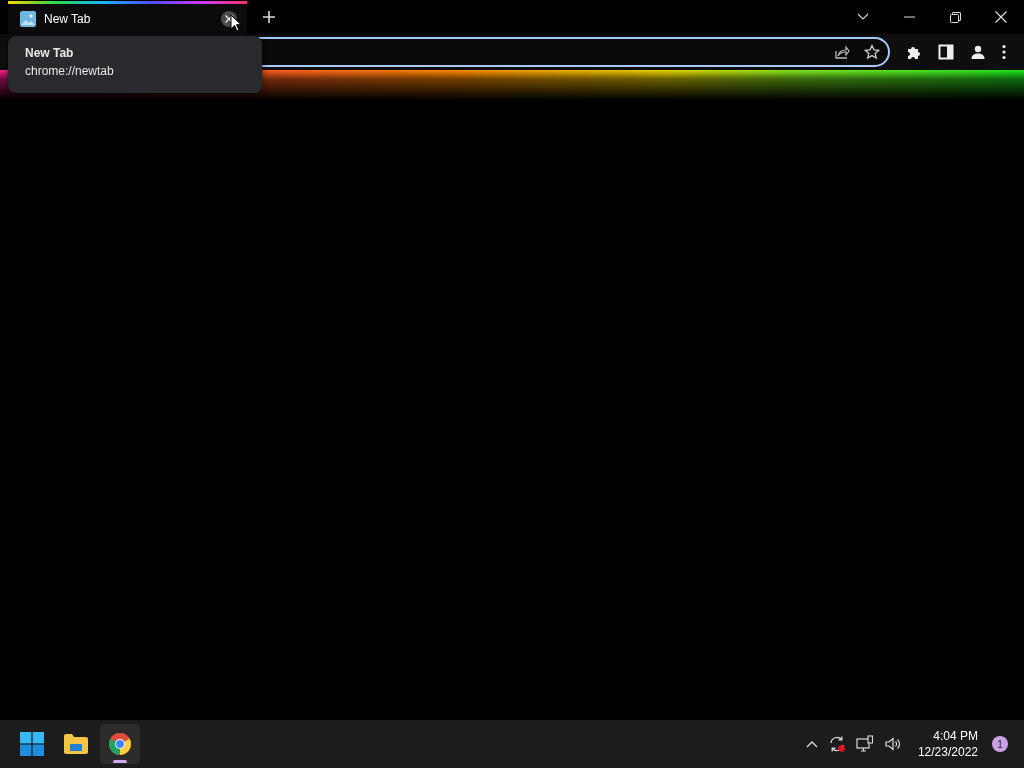 This screenshot has height=768, width=1024. Describe the element at coordinates (1004, 52) in the screenshot. I see `menu-icon` at that location.